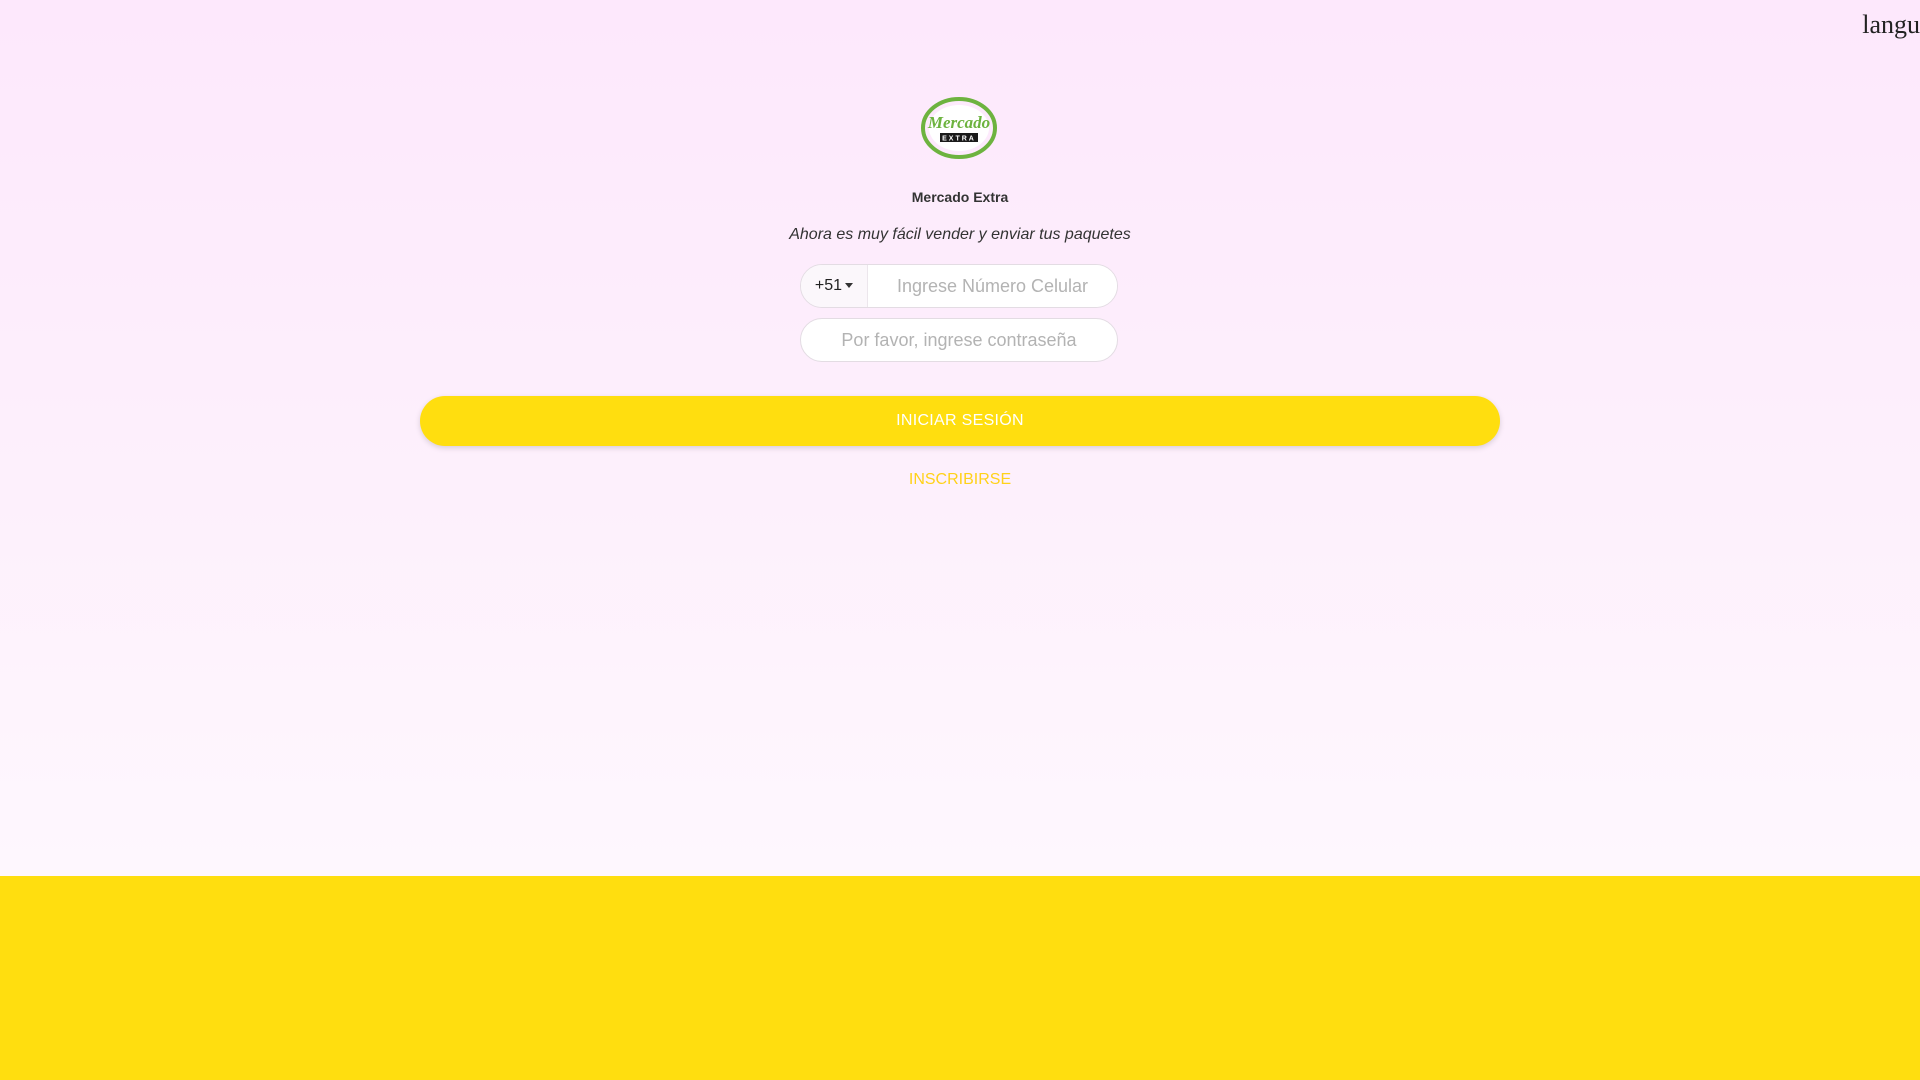 This screenshot has width=1920, height=1080. I want to click on country-code-label: +51, so click(828, 285).